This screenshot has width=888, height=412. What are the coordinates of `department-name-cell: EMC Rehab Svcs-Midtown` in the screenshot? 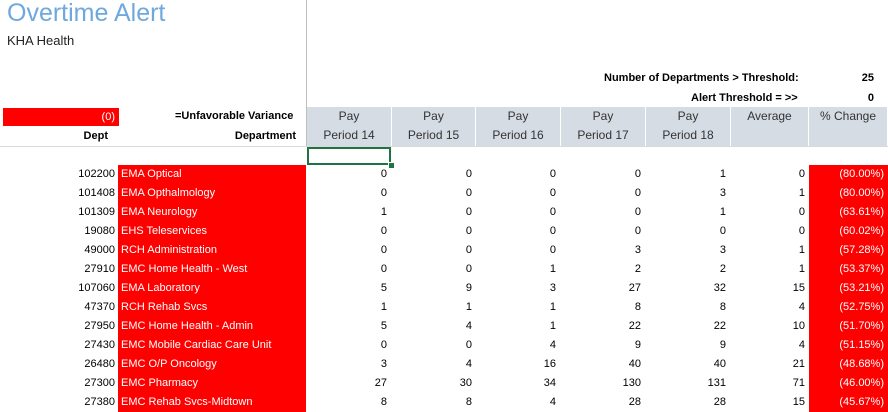 It's located at (212, 402).